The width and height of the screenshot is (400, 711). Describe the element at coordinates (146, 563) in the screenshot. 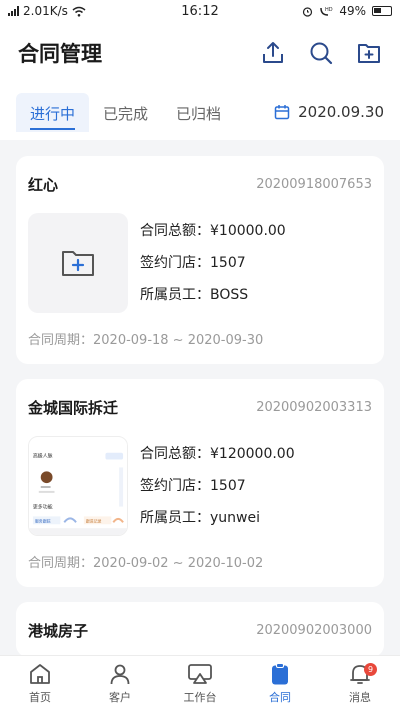

I see `contract-period: 合同周期：2020-09-02 ~ 2020-10-02` at that location.